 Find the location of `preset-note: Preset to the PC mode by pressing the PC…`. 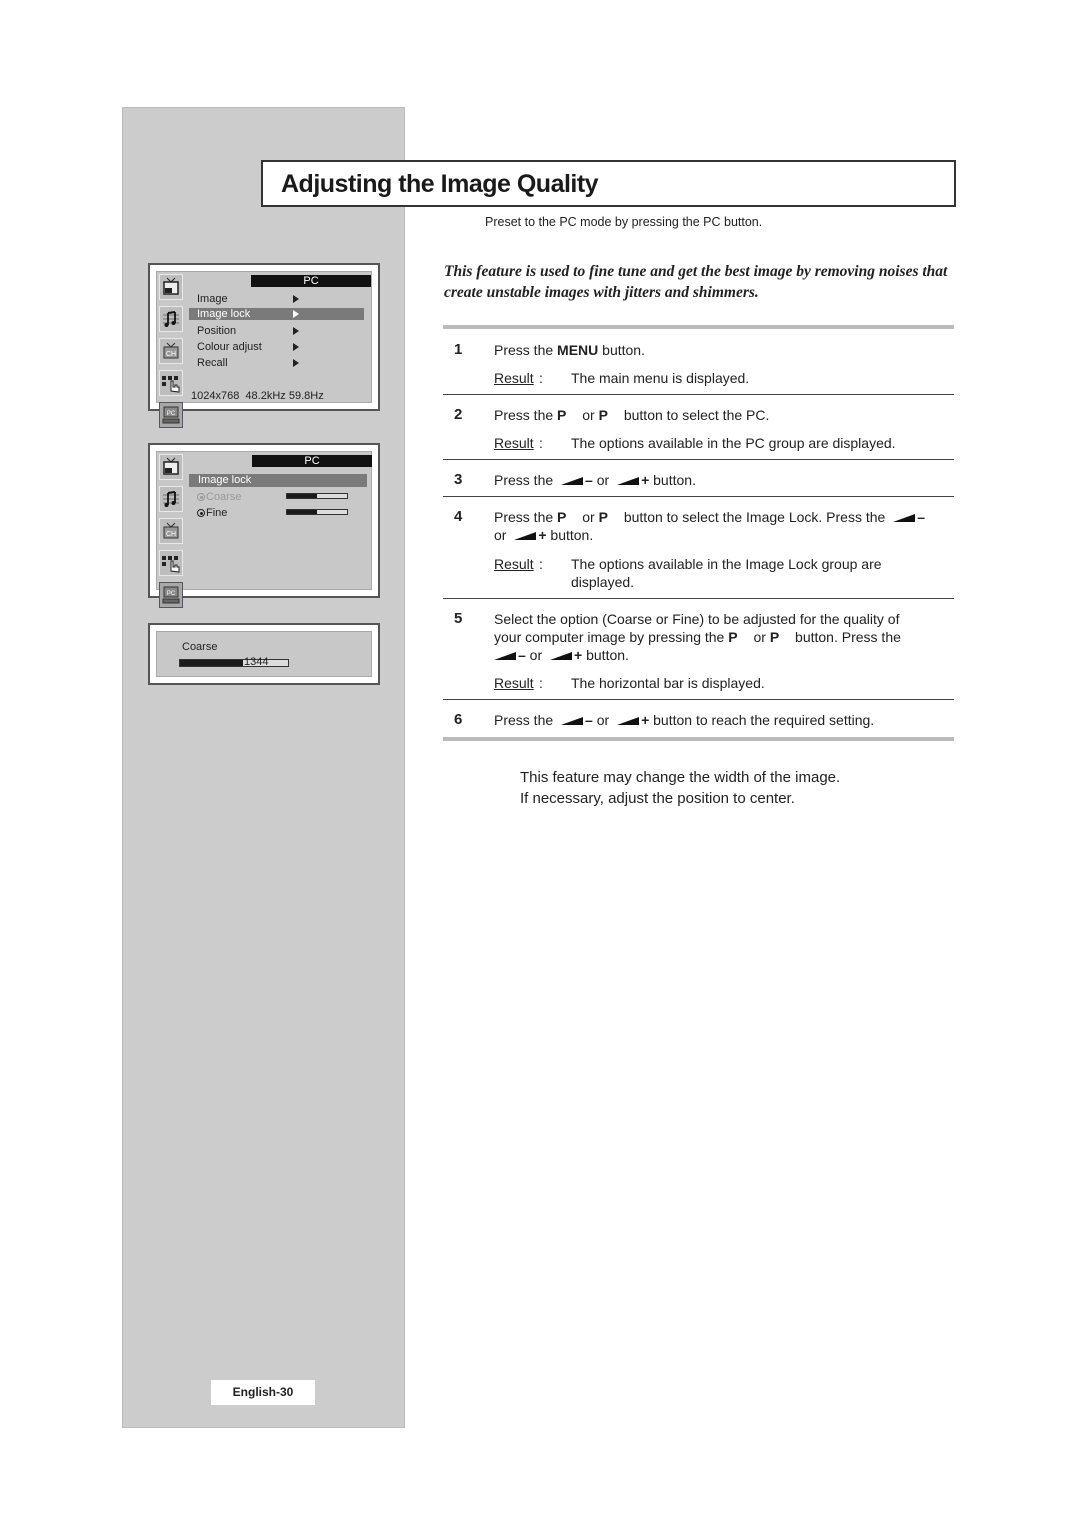

preset-note: Preset to the PC mode by pressing the PC… is located at coordinates (624, 222).